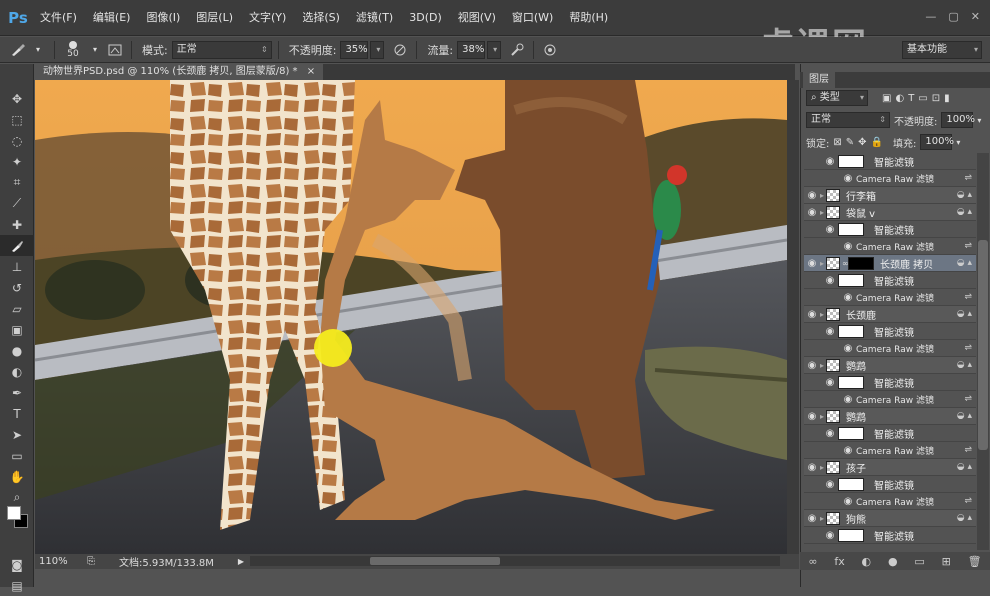 This screenshot has width=990, height=596. Describe the element at coordinates (214, 18) in the screenshot. I see `menu-layer: 图层(L)` at that location.